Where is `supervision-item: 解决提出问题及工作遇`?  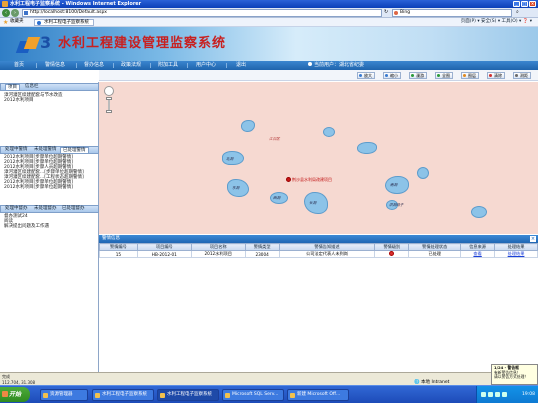
supervision-item: 解决提出问题及工作遇 is located at coordinates (26, 226).